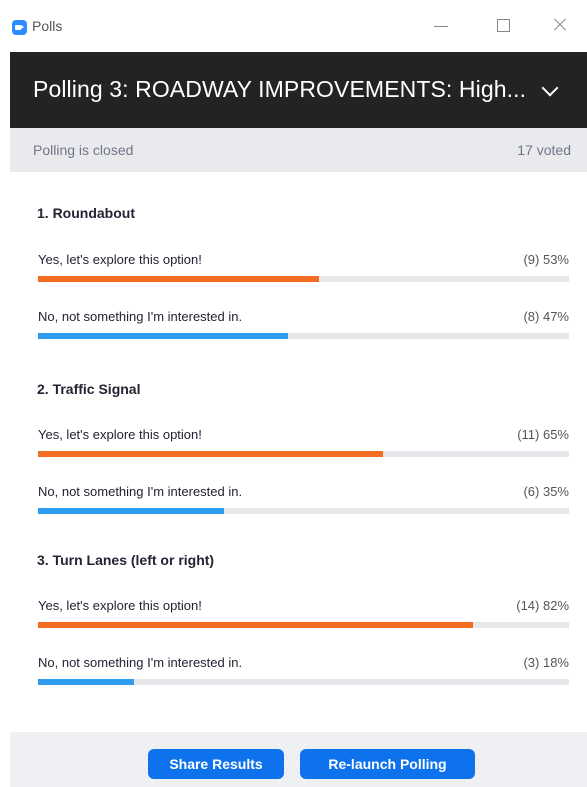  What do you see at coordinates (546, 662) in the screenshot?
I see `answer-stat: (3) 18%` at bounding box center [546, 662].